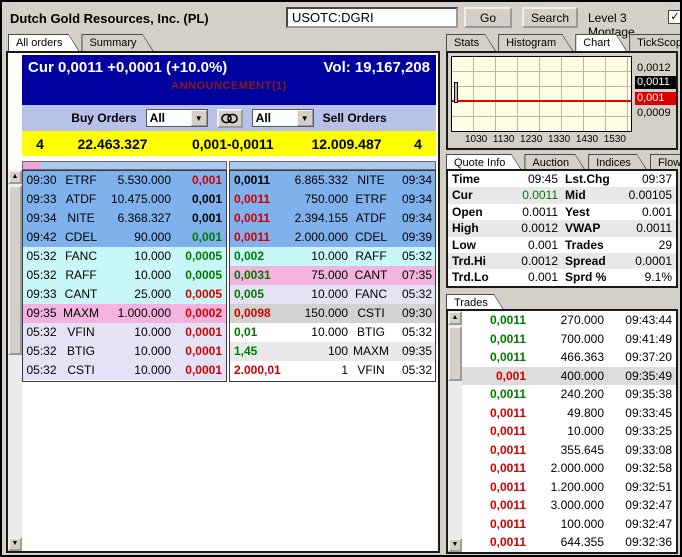 Image resolution: width=682 pixels, height=557 pixels. Describe the element at coordinates (648, 468) in the screenshot. I see `trade-time: 09:32:58` at that location.